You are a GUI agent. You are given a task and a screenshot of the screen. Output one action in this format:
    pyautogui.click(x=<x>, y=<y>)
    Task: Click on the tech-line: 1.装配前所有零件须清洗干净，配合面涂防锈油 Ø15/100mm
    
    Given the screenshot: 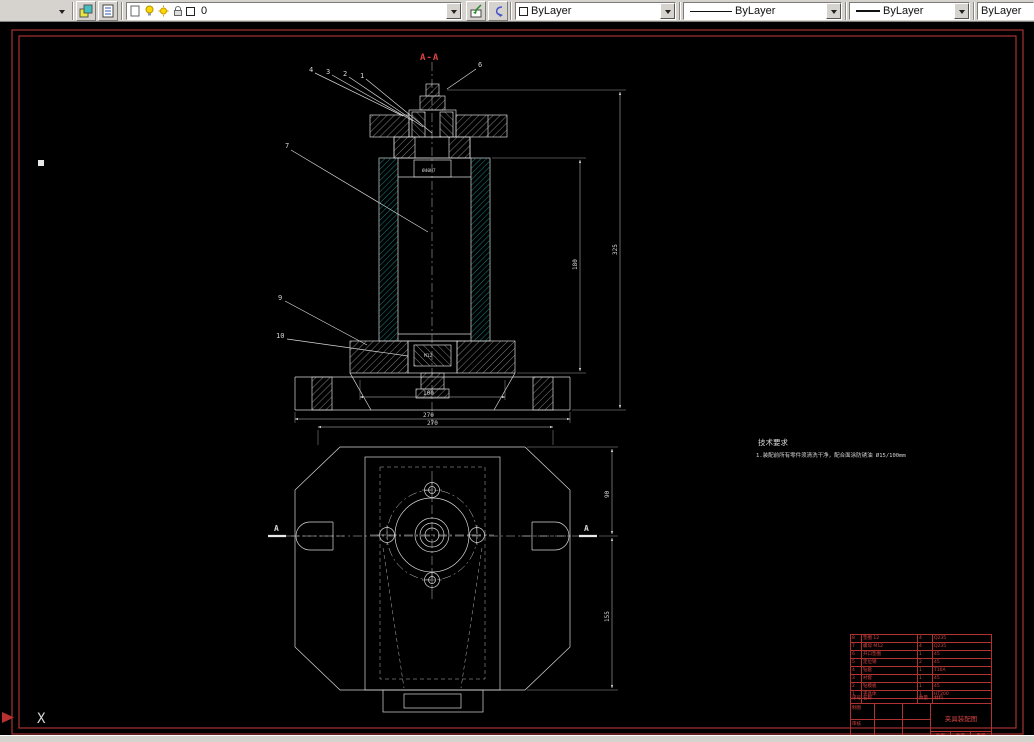 What is the action you would take?
    pyautogui.click(x=831, y=455)
    